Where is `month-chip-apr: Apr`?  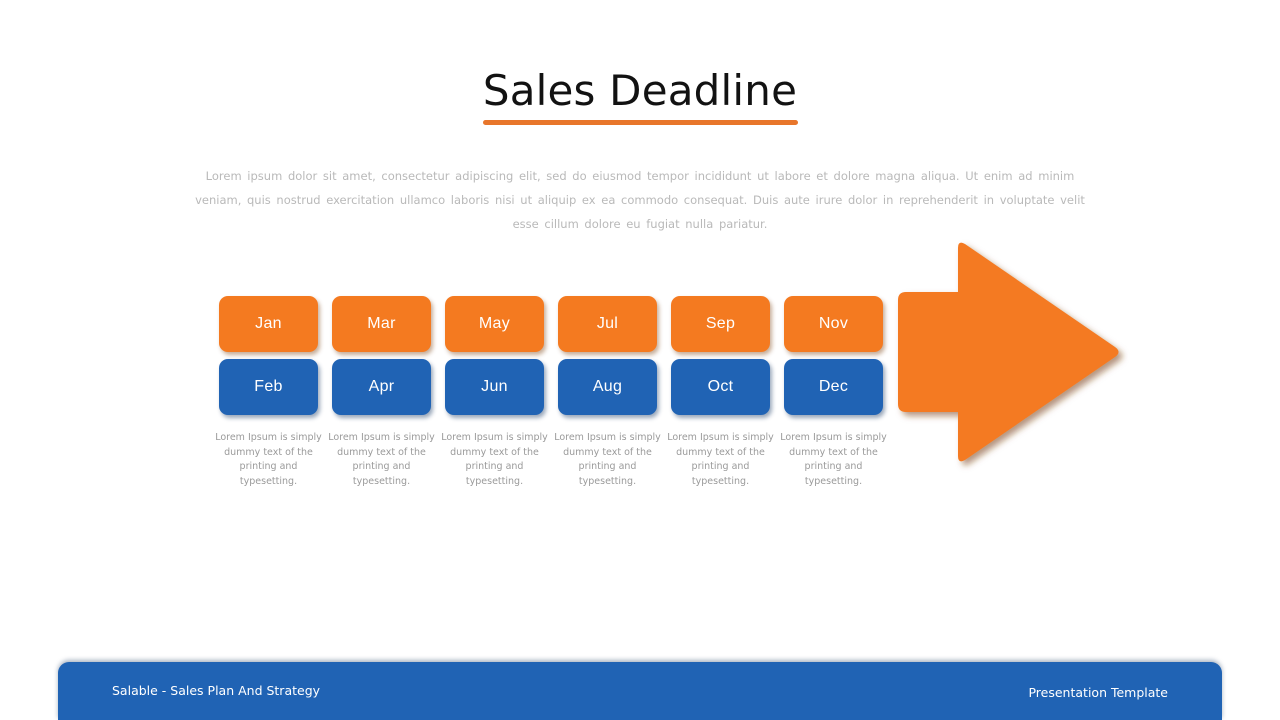 month-chip-apr: Apr is located at coordinates (381, 387).